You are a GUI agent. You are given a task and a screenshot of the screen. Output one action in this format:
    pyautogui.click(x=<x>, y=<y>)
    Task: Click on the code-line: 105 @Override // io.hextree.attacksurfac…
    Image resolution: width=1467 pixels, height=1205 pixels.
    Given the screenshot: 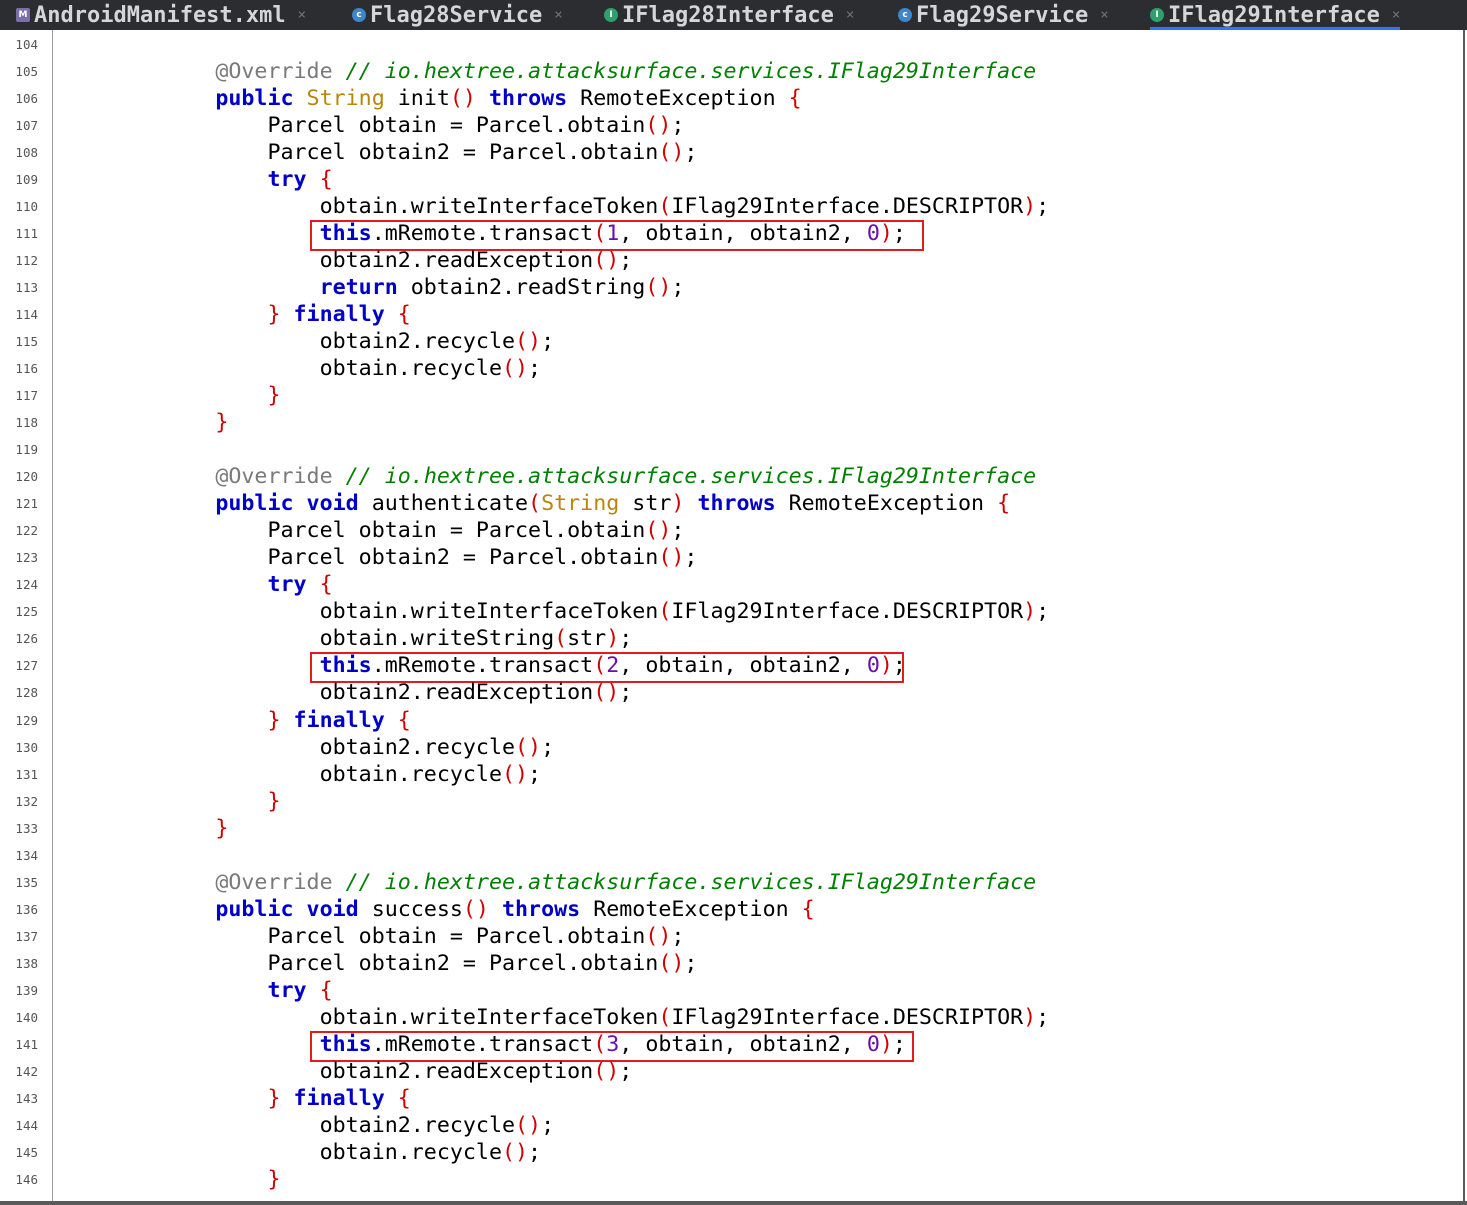 What is the action you would take?
    pyautogui.click(x=730, y=71)
    